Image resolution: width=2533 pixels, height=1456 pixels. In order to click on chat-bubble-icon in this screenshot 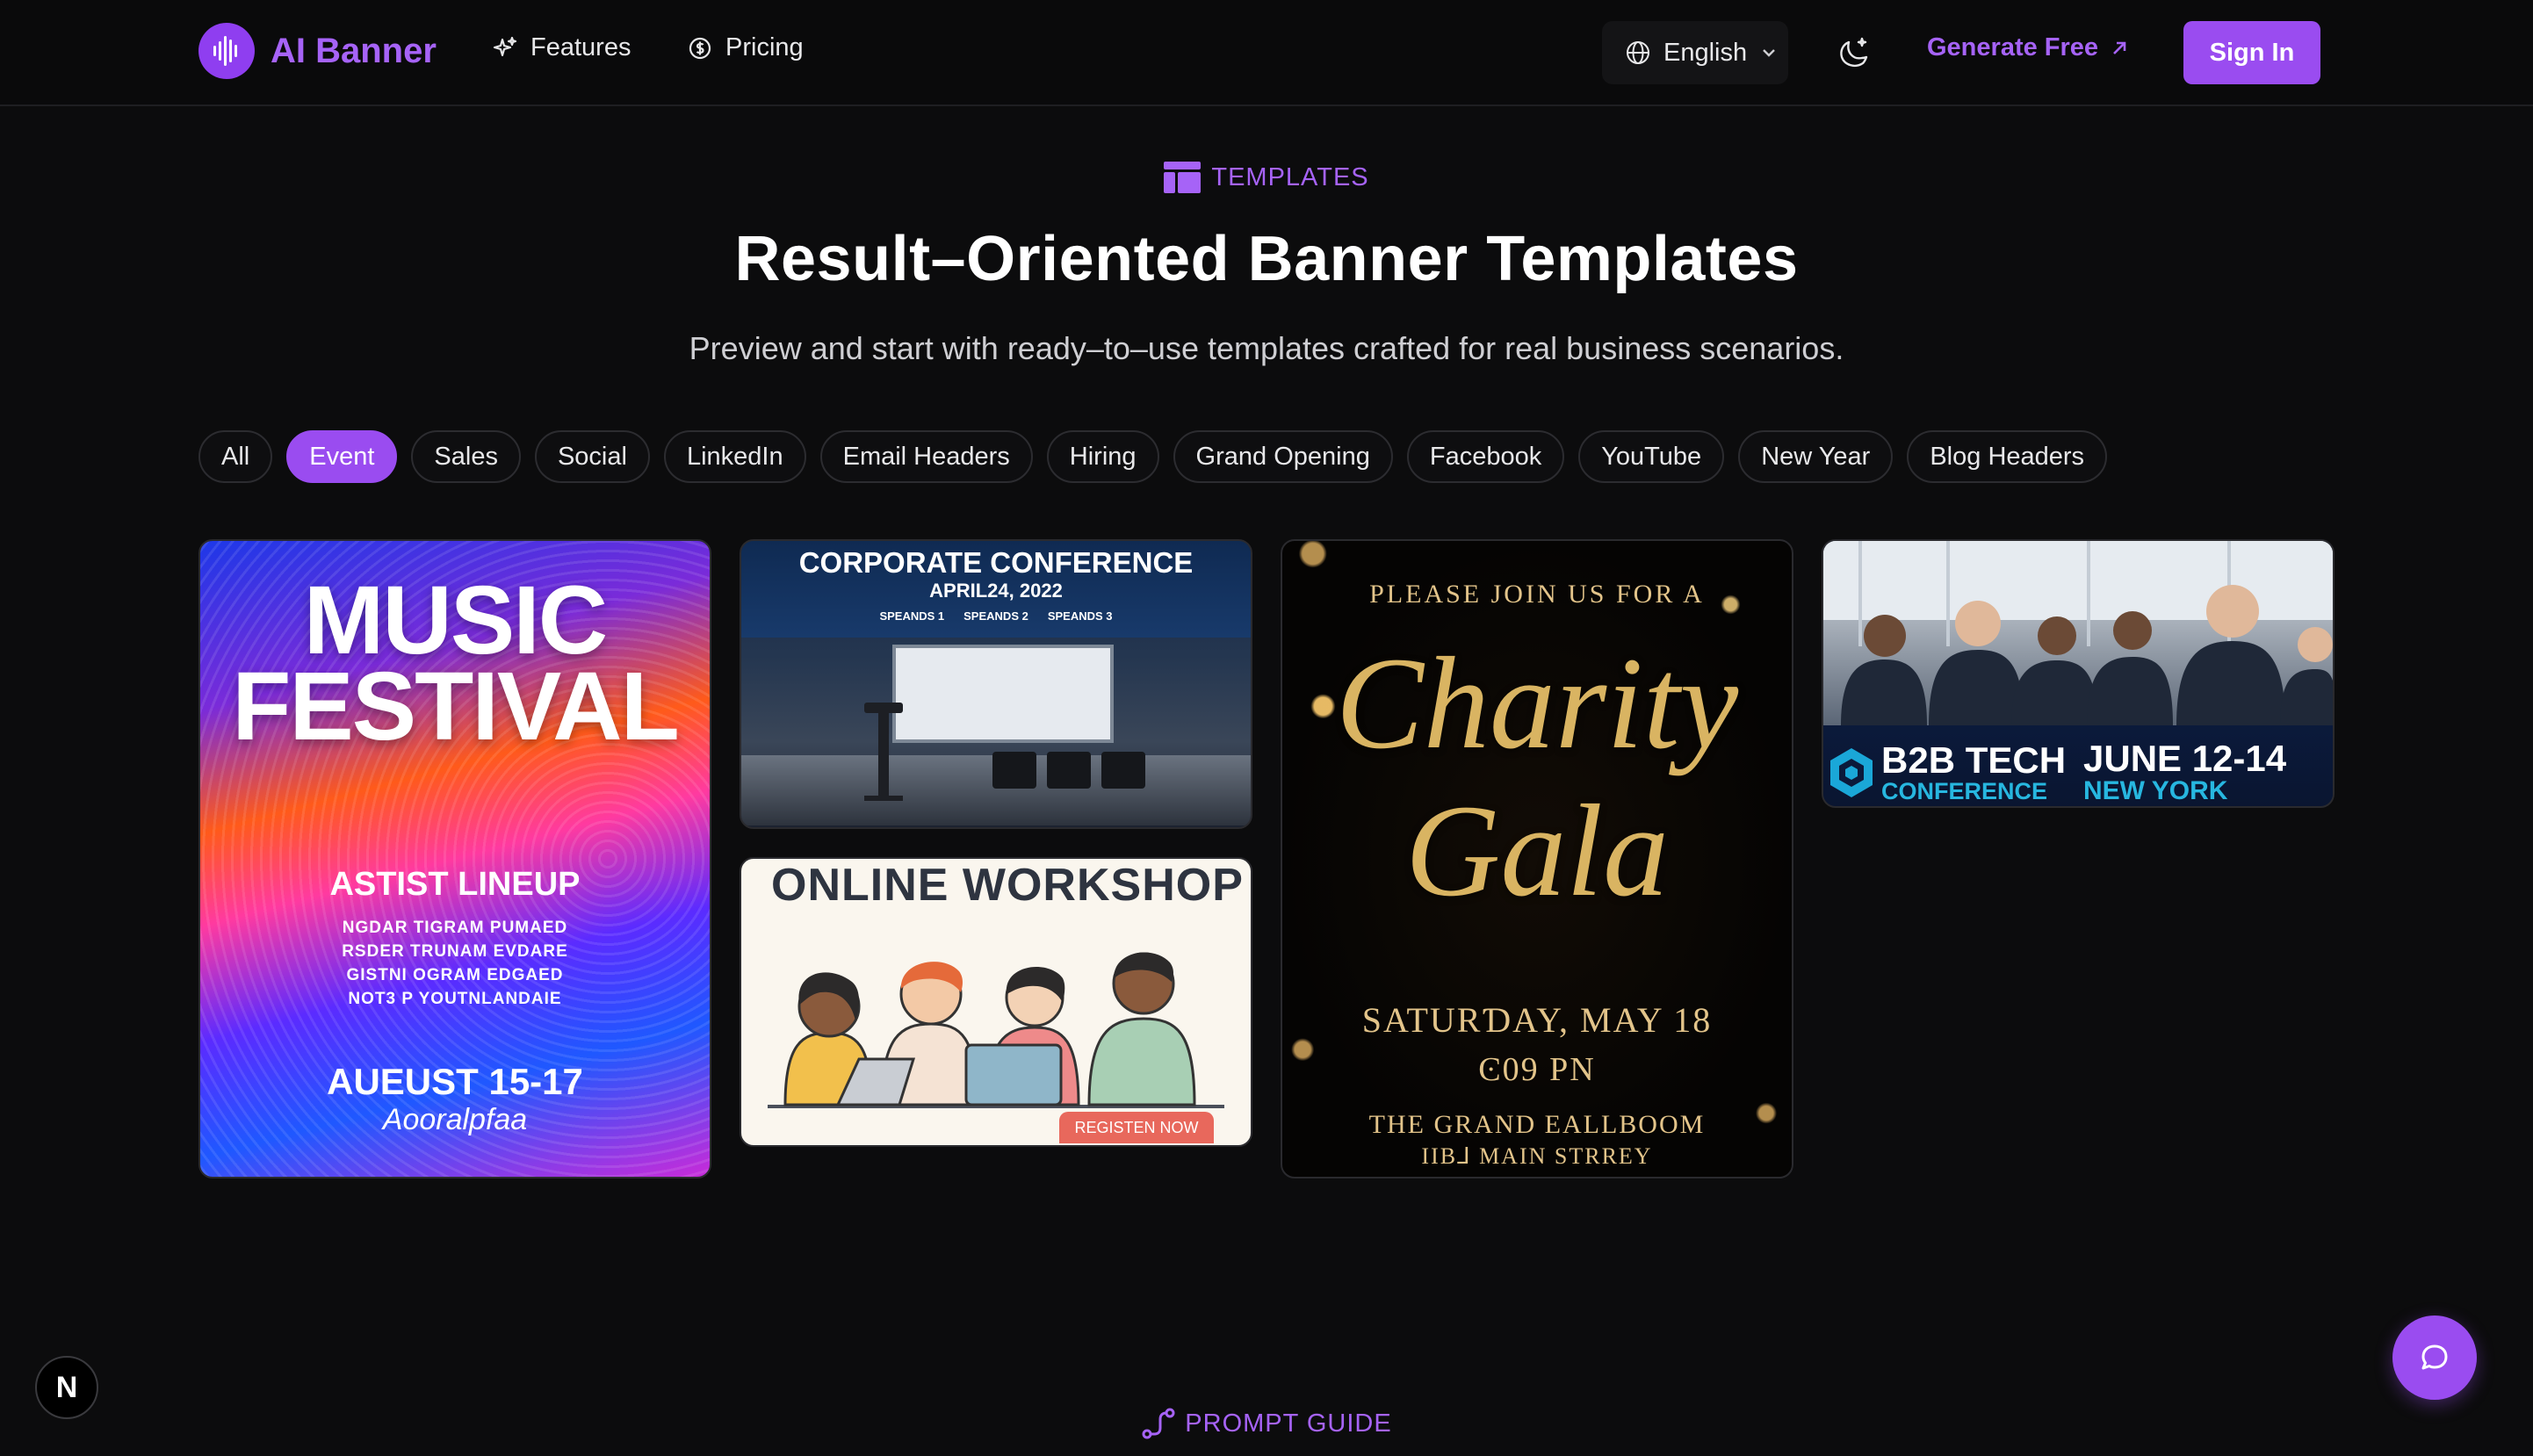, I will do `click(2435, 1357)`.